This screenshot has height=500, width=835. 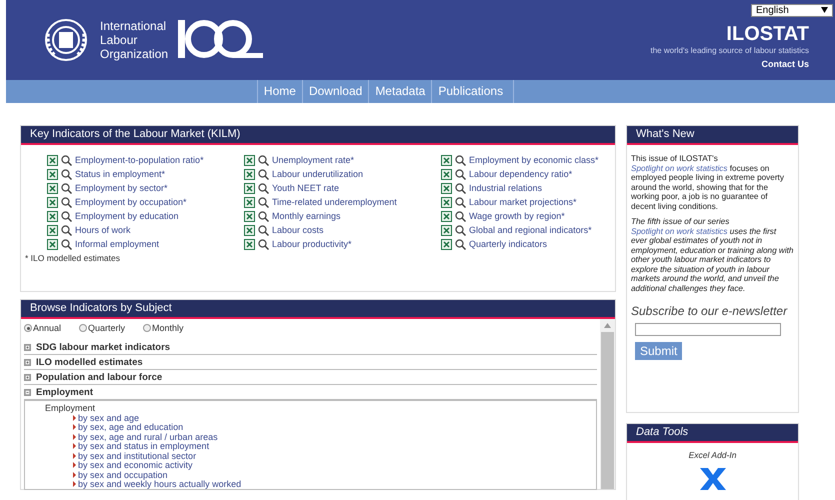 What do you see at coordinates (310, 362) in the screenshot?
I see `subject-section: ILO modelled estimates` at bounding box center [310, 362].